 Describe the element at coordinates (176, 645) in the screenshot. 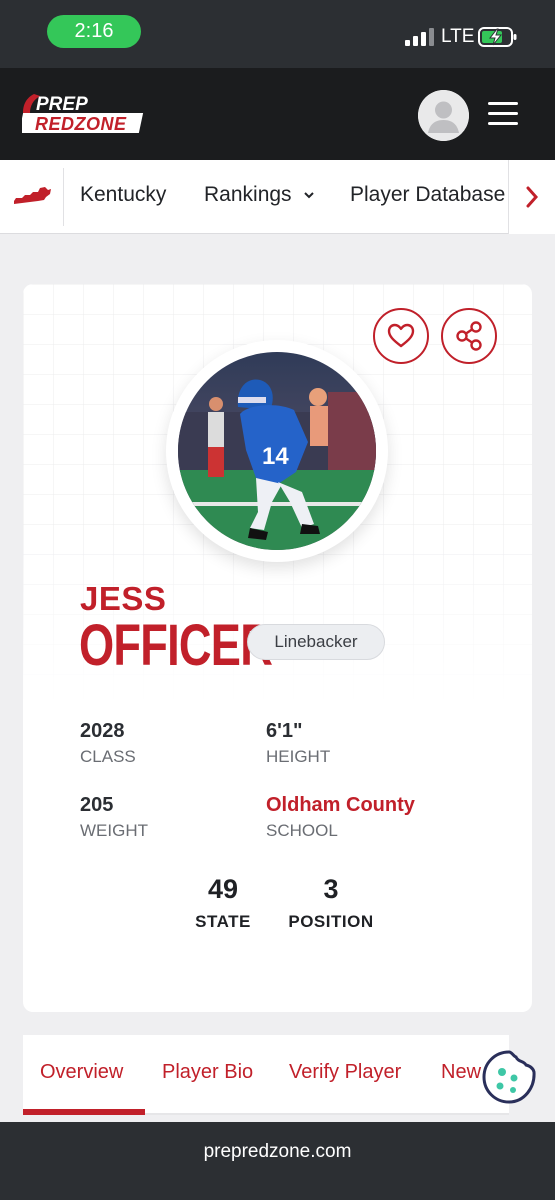

I see `player-last-name: OFFICER` at that location.